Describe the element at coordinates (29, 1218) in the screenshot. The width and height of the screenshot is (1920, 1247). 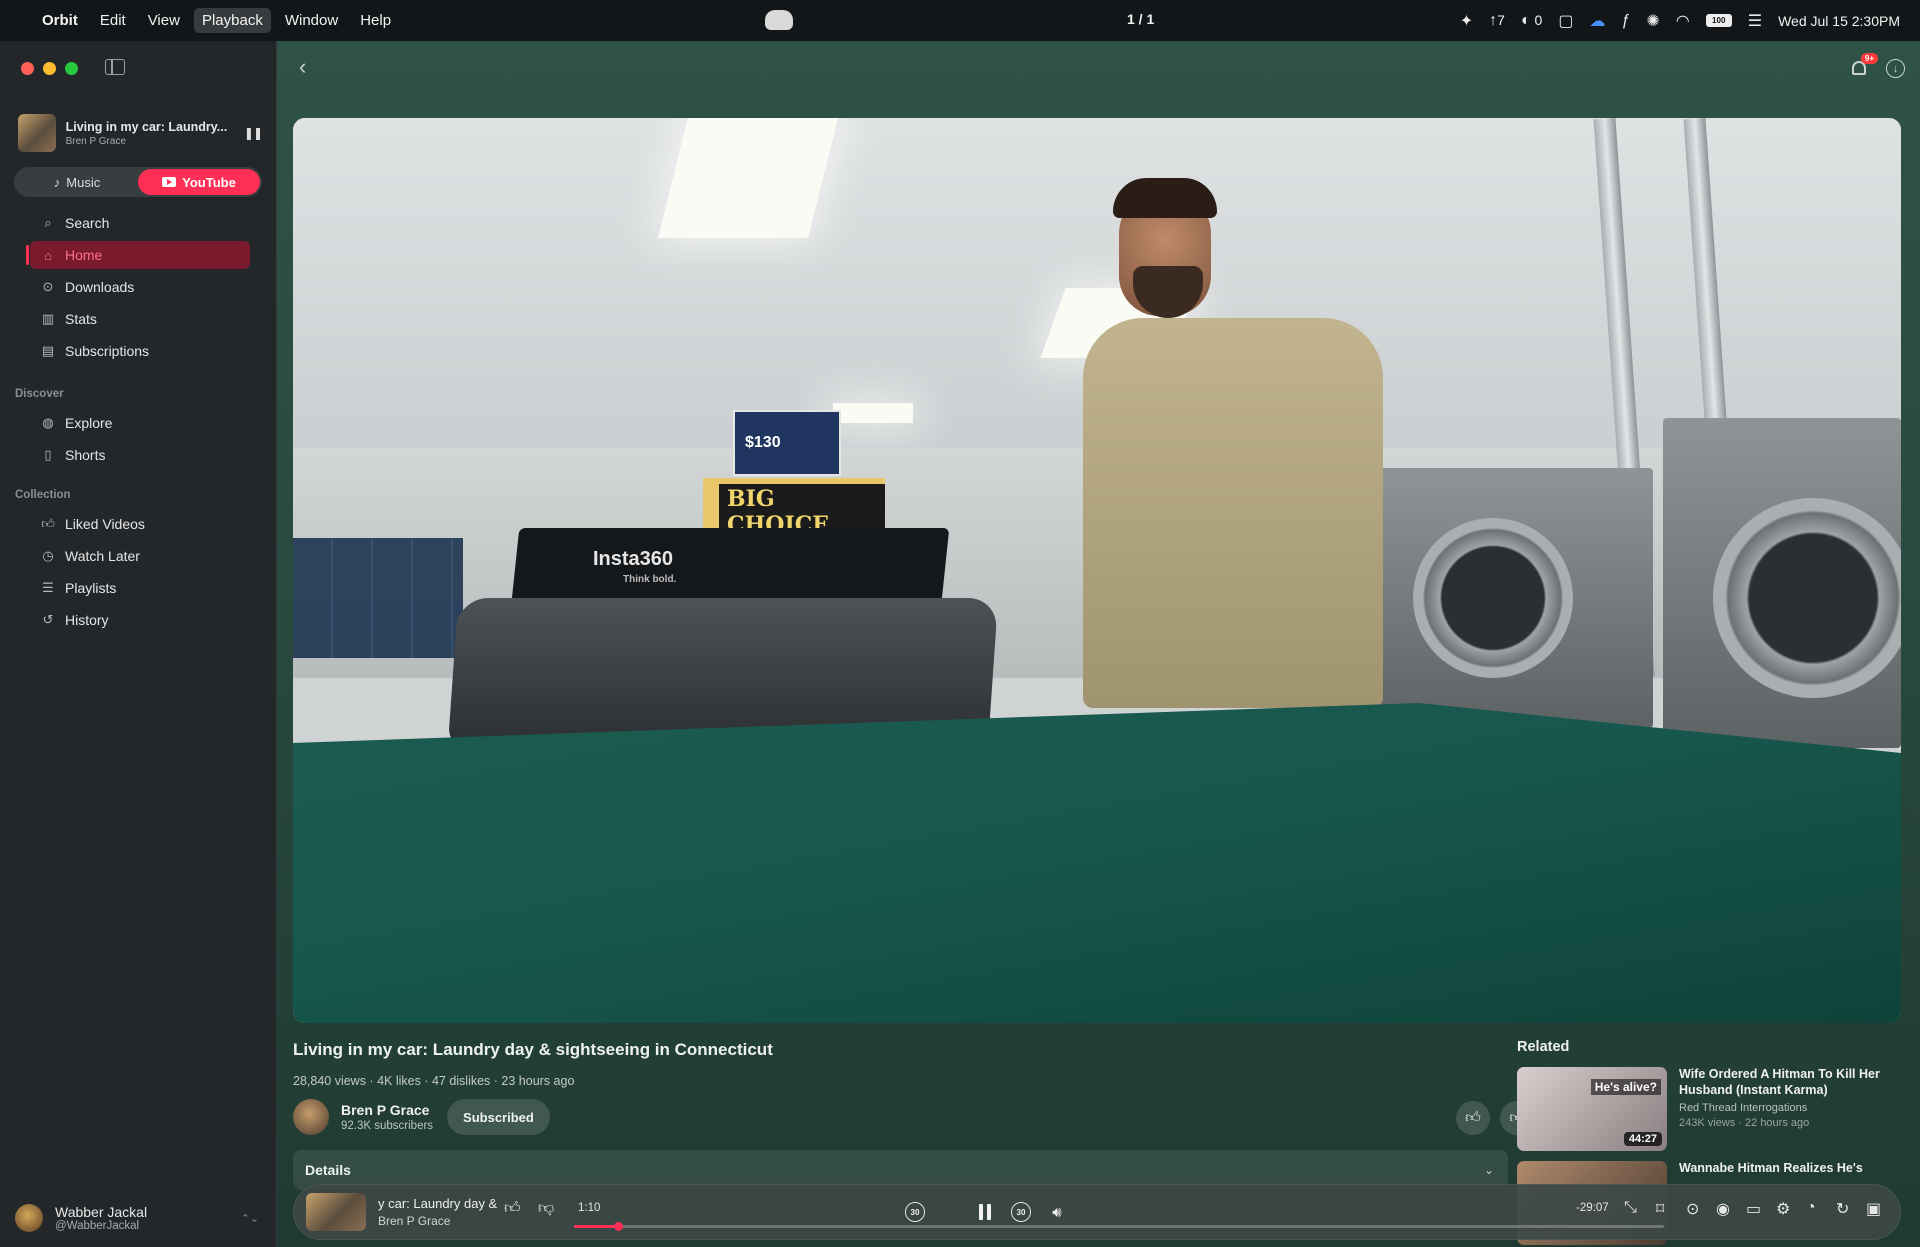
I see `avatar` at that location.